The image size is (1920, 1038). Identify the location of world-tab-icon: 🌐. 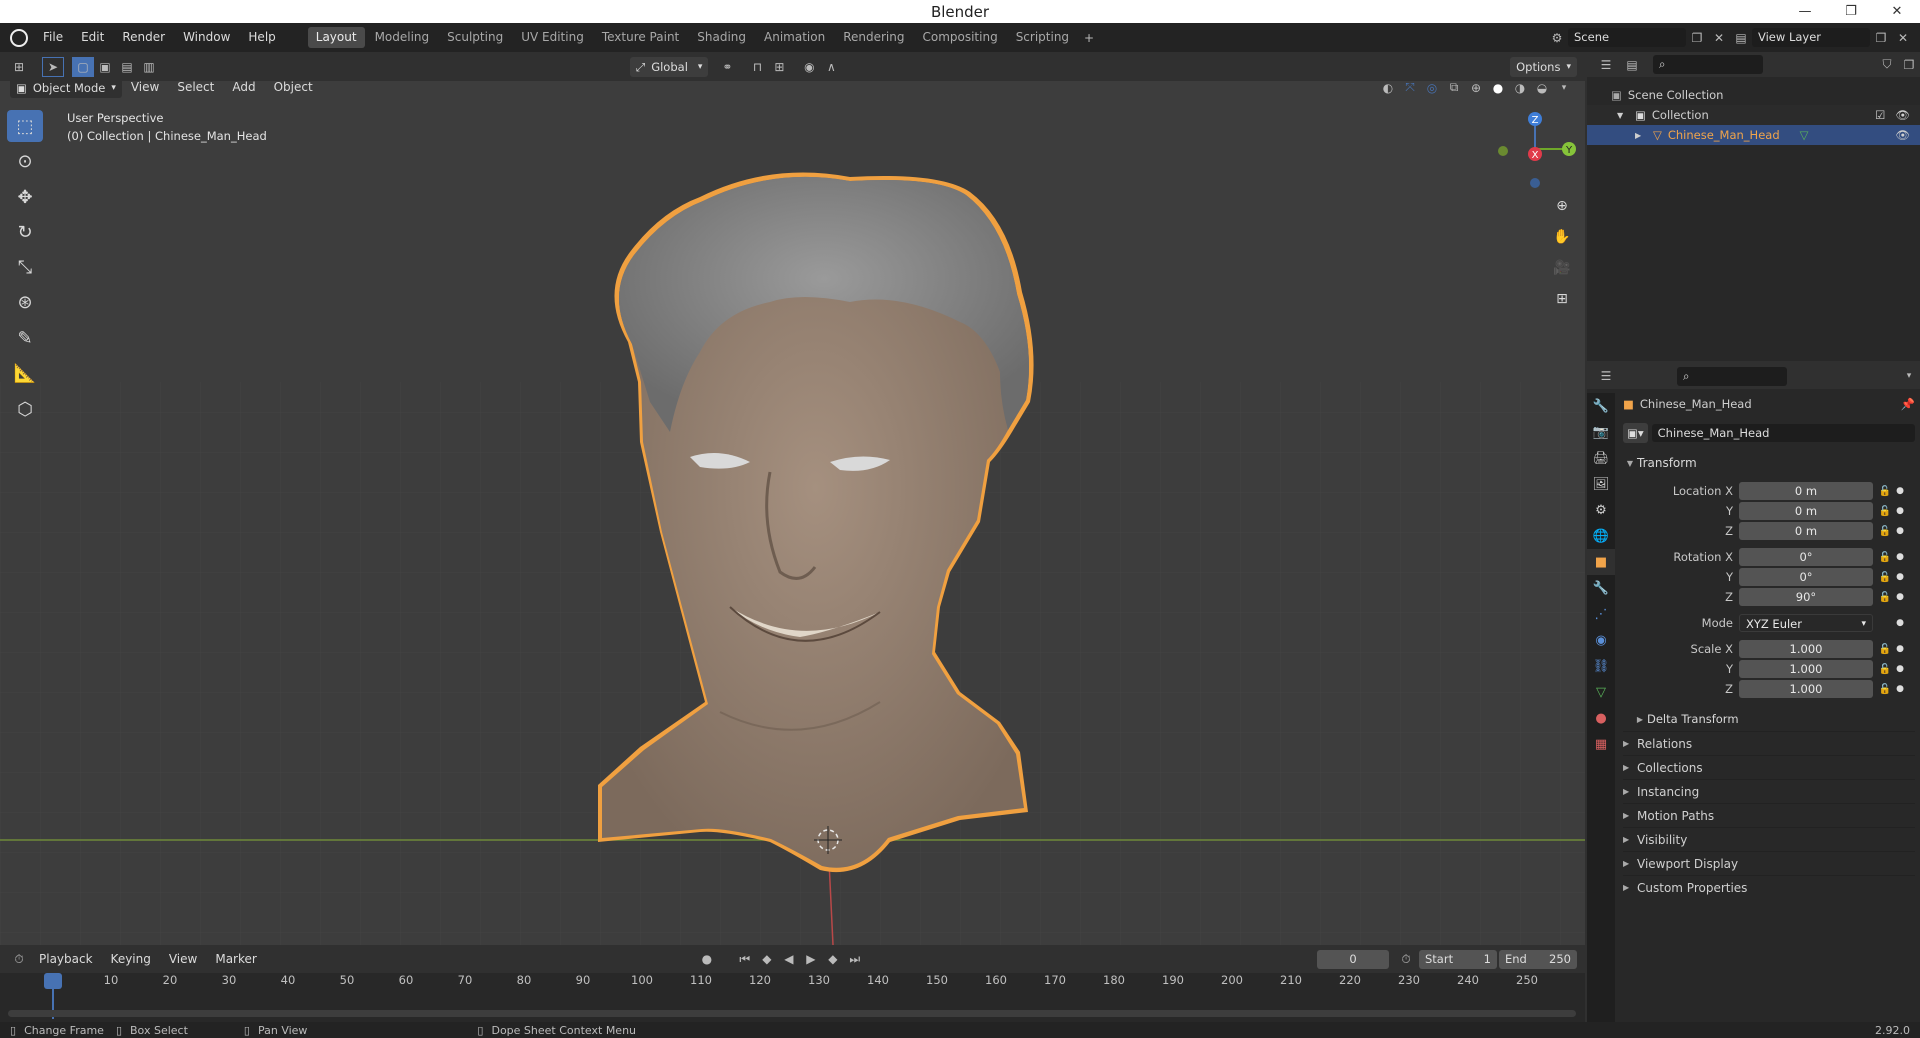
(1601, 536).